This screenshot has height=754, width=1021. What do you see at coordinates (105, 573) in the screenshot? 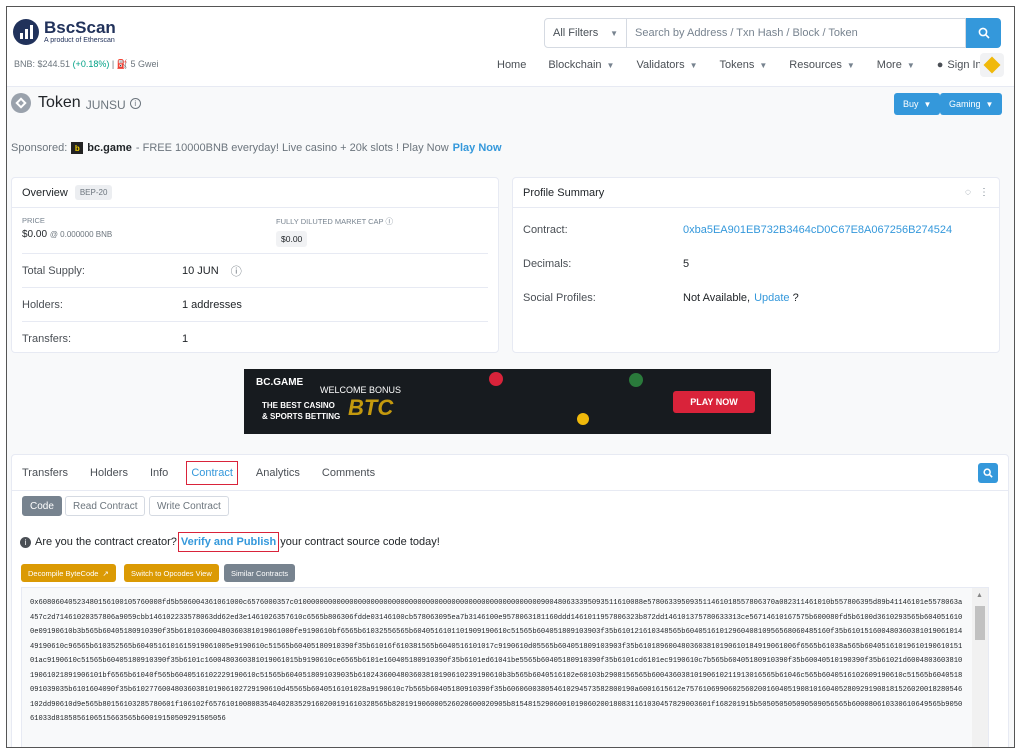
I see `external-link-icon: ↗` at bounding box center [105, 573].